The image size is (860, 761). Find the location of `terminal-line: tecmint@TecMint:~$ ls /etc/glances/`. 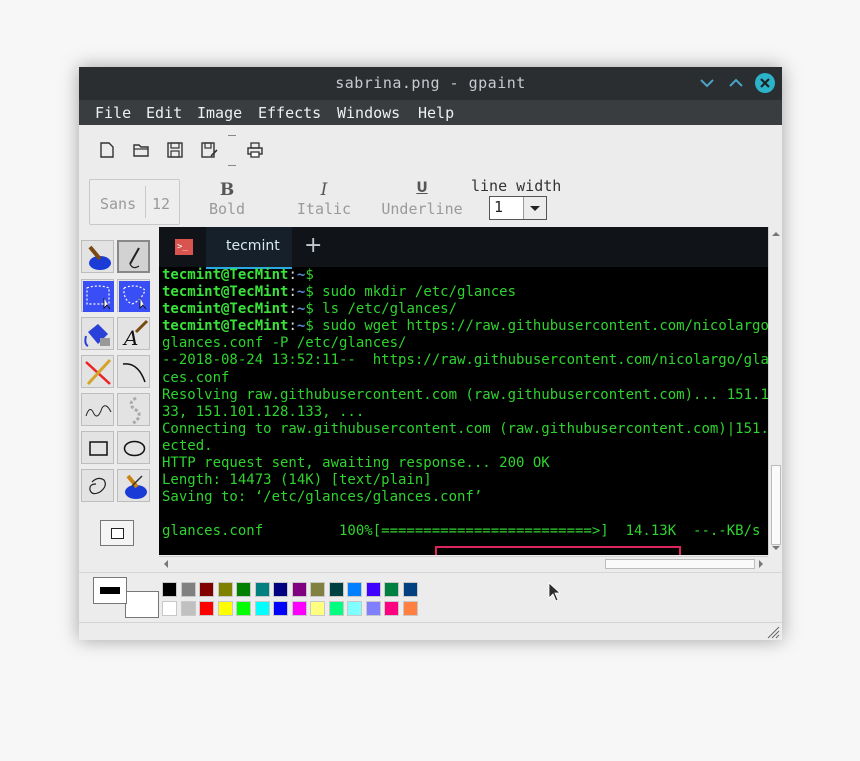

terminal-line: tecmint@TecMint:~$ ls /etc/glances/ is located at coordinates (465, 309).